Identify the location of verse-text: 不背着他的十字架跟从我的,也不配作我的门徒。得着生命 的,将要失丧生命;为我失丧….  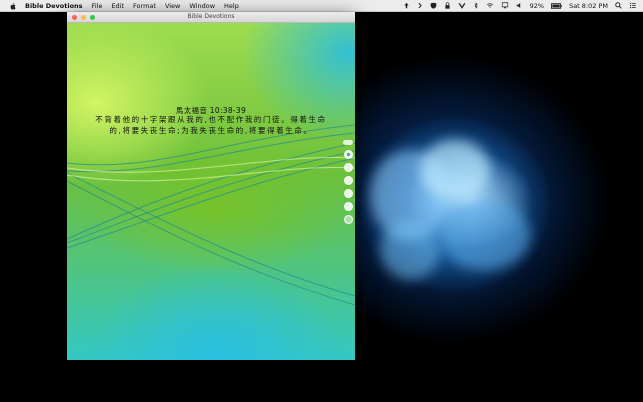
(211, 125).